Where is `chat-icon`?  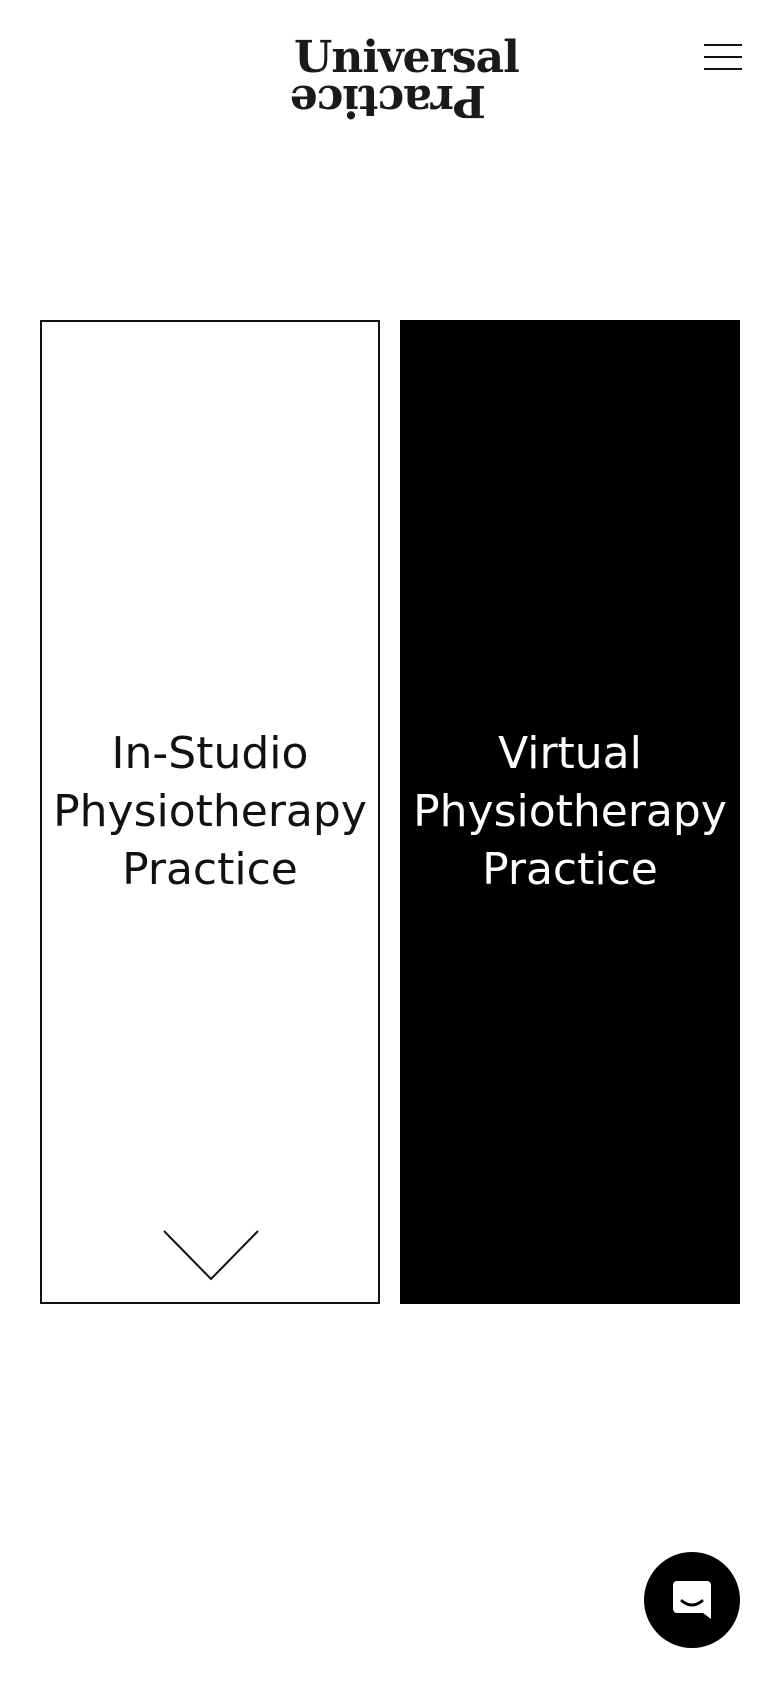
chat-icon is located at coordinates (692, 1600).